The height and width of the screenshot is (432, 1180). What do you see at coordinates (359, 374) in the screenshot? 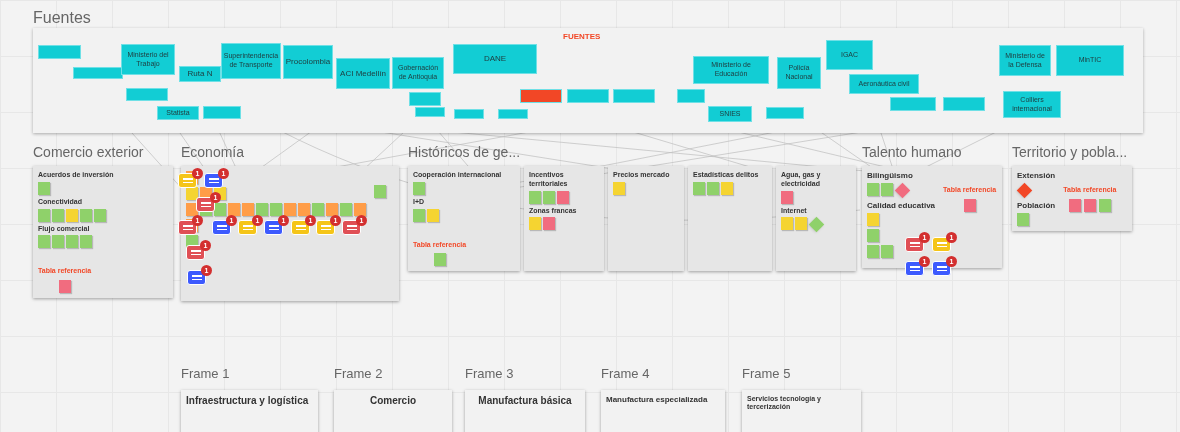
I see `frame-title: Frame 2` at bounding box center [359, 374].